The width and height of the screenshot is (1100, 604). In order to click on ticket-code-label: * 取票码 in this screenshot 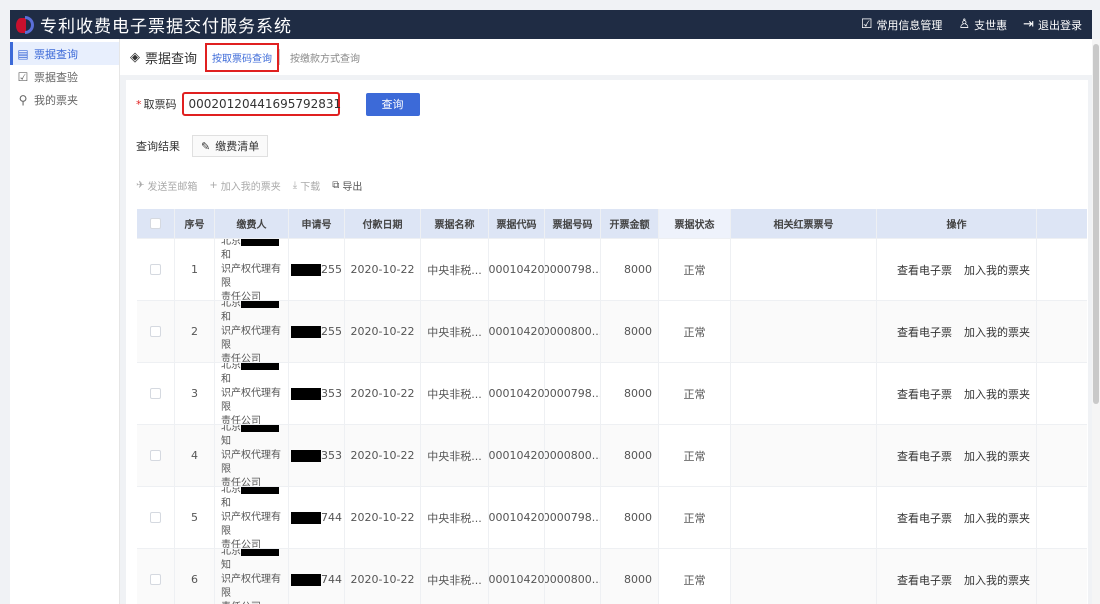, I will do `click(156, 104)`.